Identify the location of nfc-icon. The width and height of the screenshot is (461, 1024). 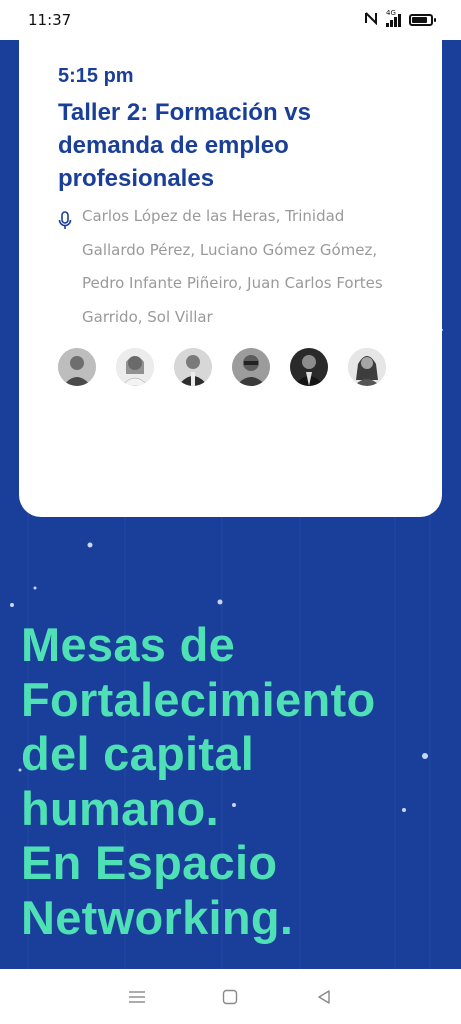
(371, 20).